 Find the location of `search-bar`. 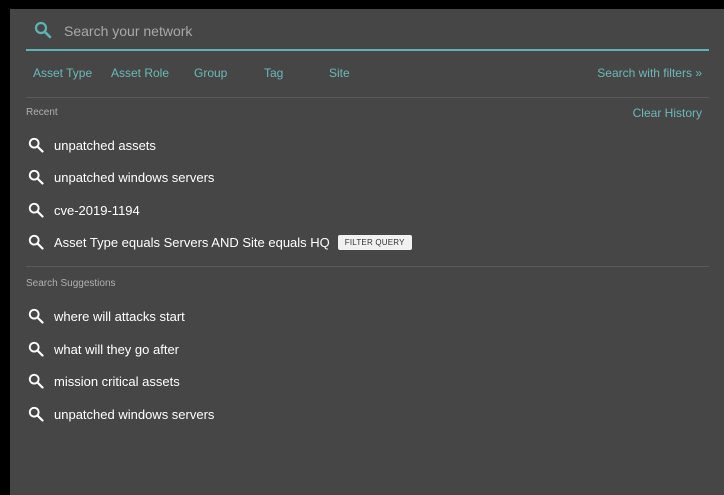

search-bar is located at coordinates (367, 30).